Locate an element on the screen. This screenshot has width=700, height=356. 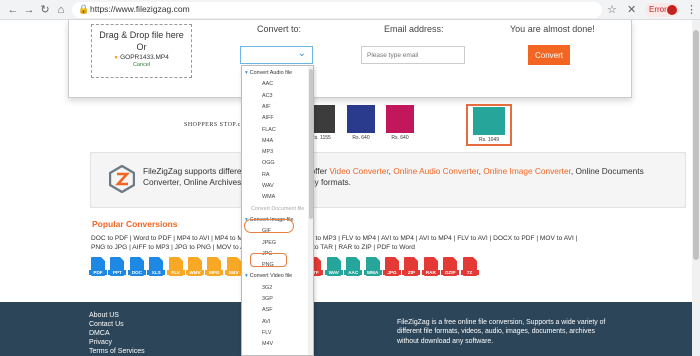
file-format-icon: RAR is located at coordinates (430, 266).